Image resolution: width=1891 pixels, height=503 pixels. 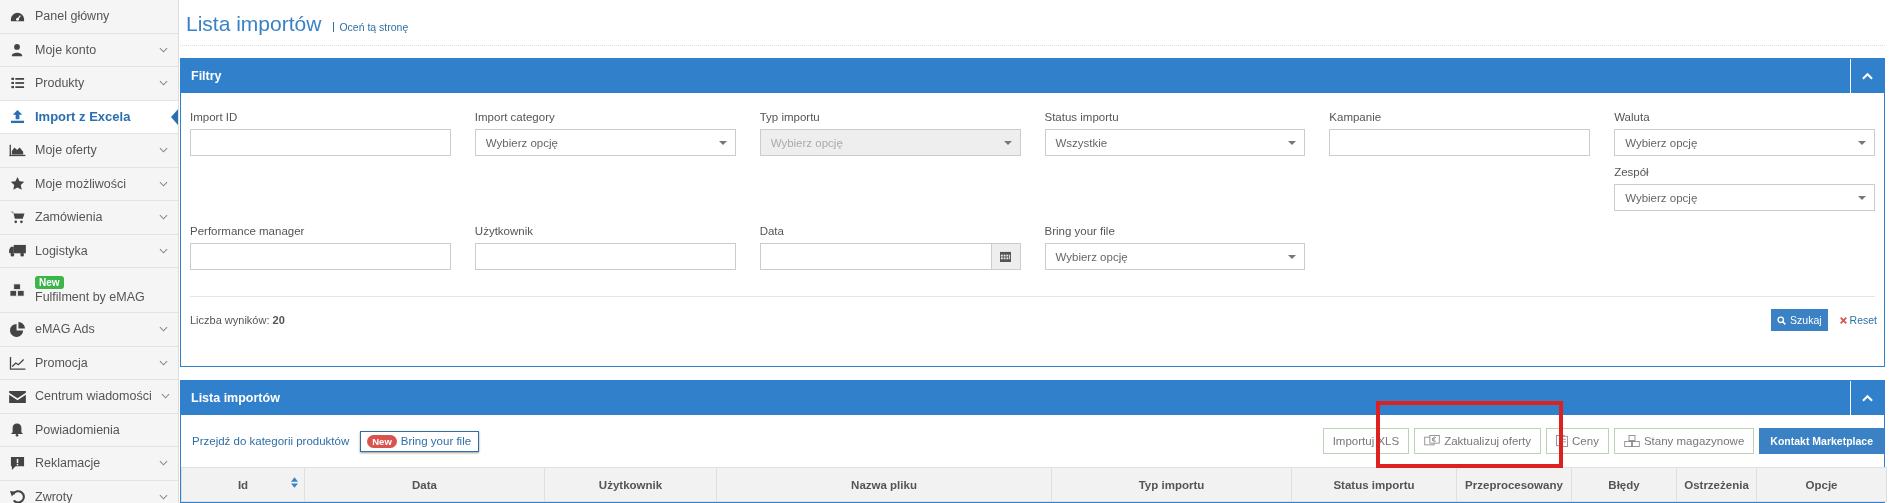 I want to click on calendar-icon, so click(x=1005, y=256).